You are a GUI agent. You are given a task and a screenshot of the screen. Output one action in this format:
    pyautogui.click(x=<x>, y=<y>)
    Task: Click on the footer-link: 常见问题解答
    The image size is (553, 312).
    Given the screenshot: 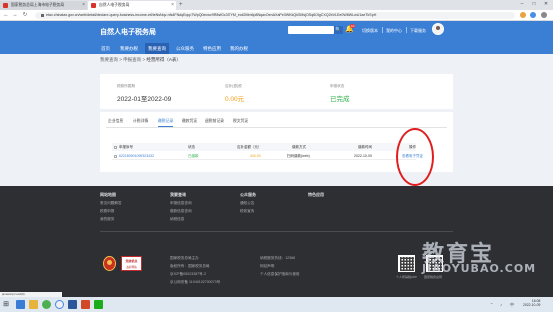 What is the action you would take?
    pyautogui.click(x=111, y=203)
    